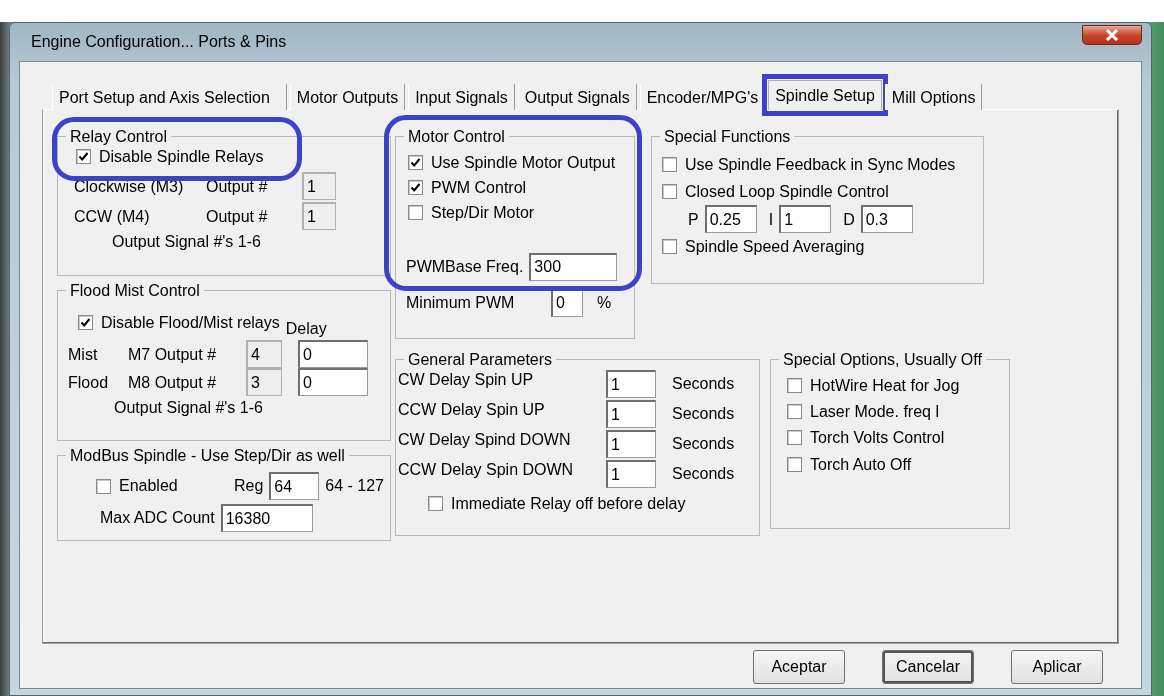 The image size is (1164, 696). Describe the element at coordinates (933, 97) in the screenshot. I see `tab: Mill Options` at that location.